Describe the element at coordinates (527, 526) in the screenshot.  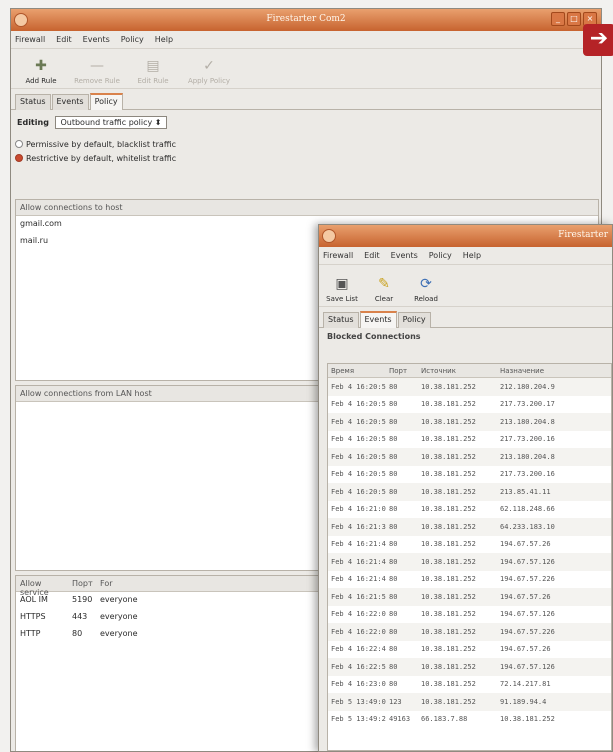
I see `cell-destination: 64.233.183.10` at that location.